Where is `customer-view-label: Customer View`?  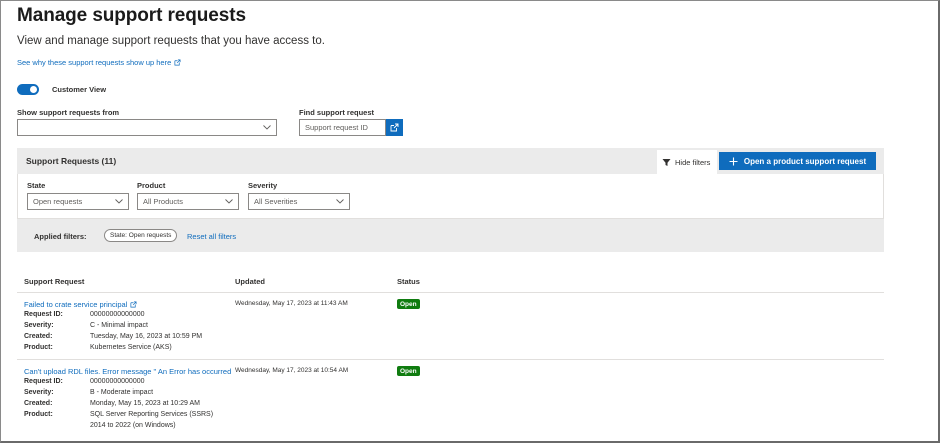 customer-view-label: Customer View is located at coordinates (79, 89).